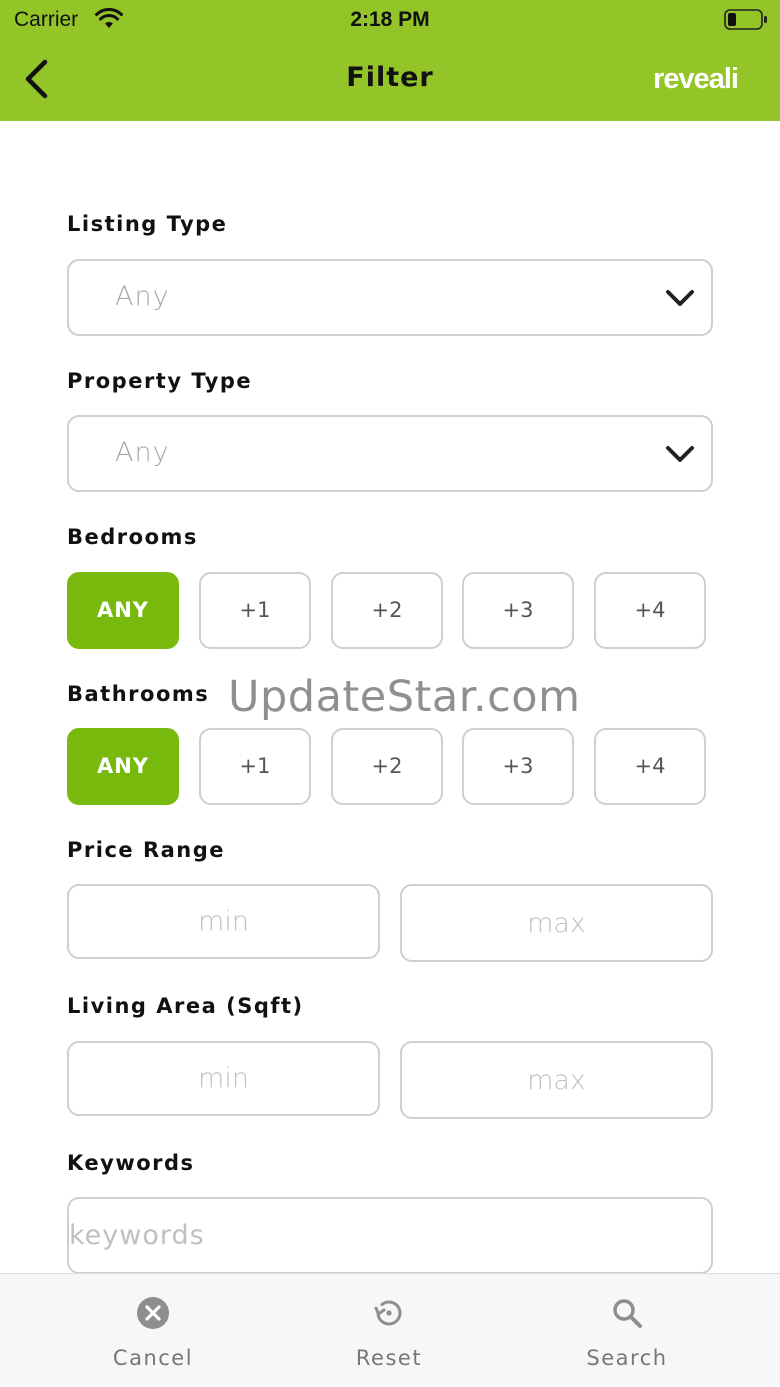  What do you see at coordinates (153, 1358) in the screenshot?
I see `cancel-label: Cancel` at bounding box center [153, 1358].